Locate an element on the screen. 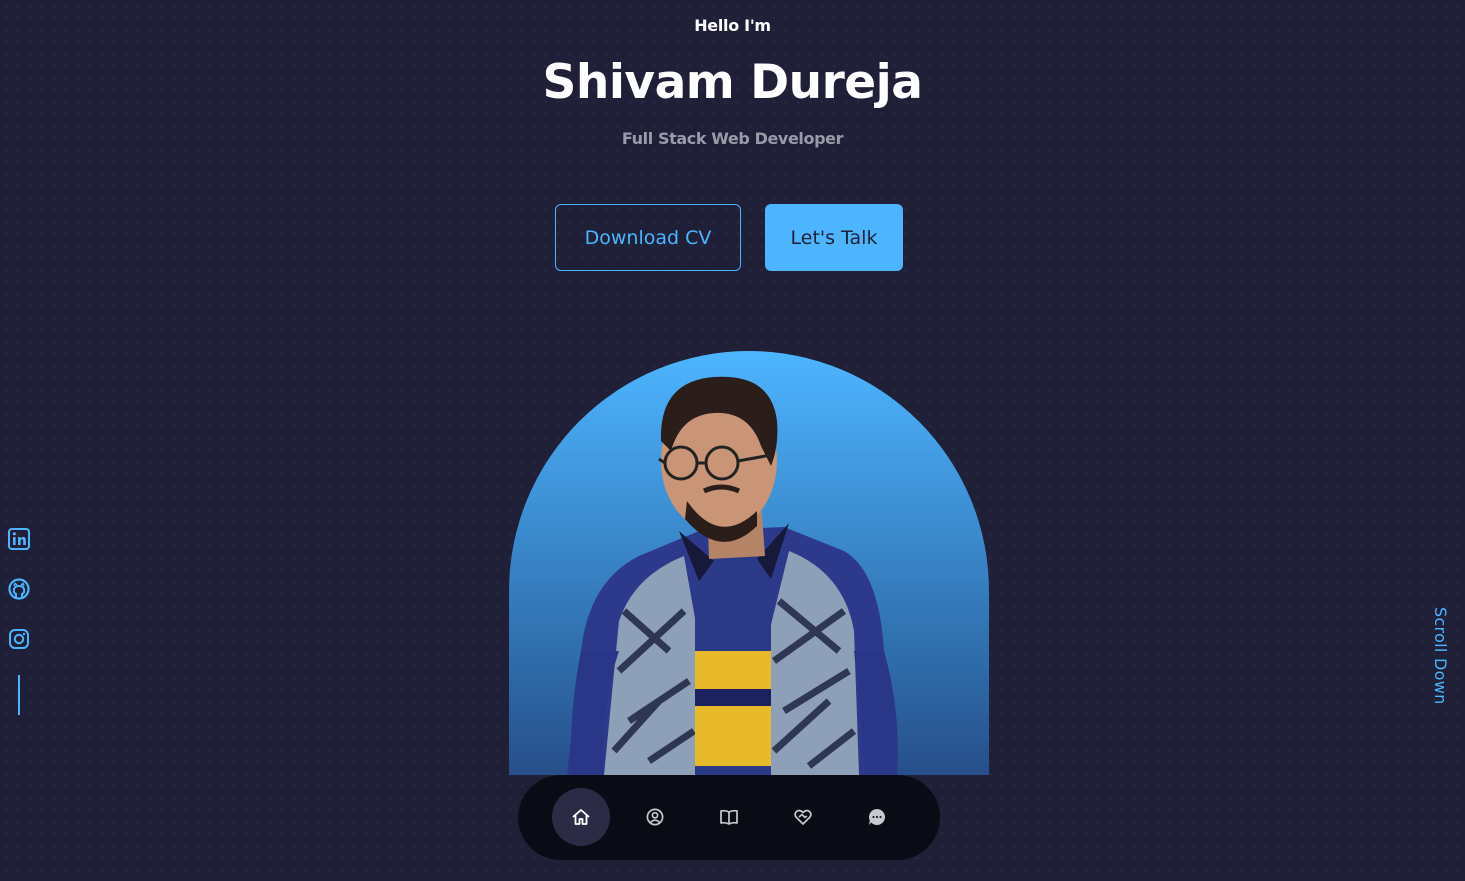 The height and width of the screenshot is (881, 1465). nav-services is located at coordinates (803, 817).